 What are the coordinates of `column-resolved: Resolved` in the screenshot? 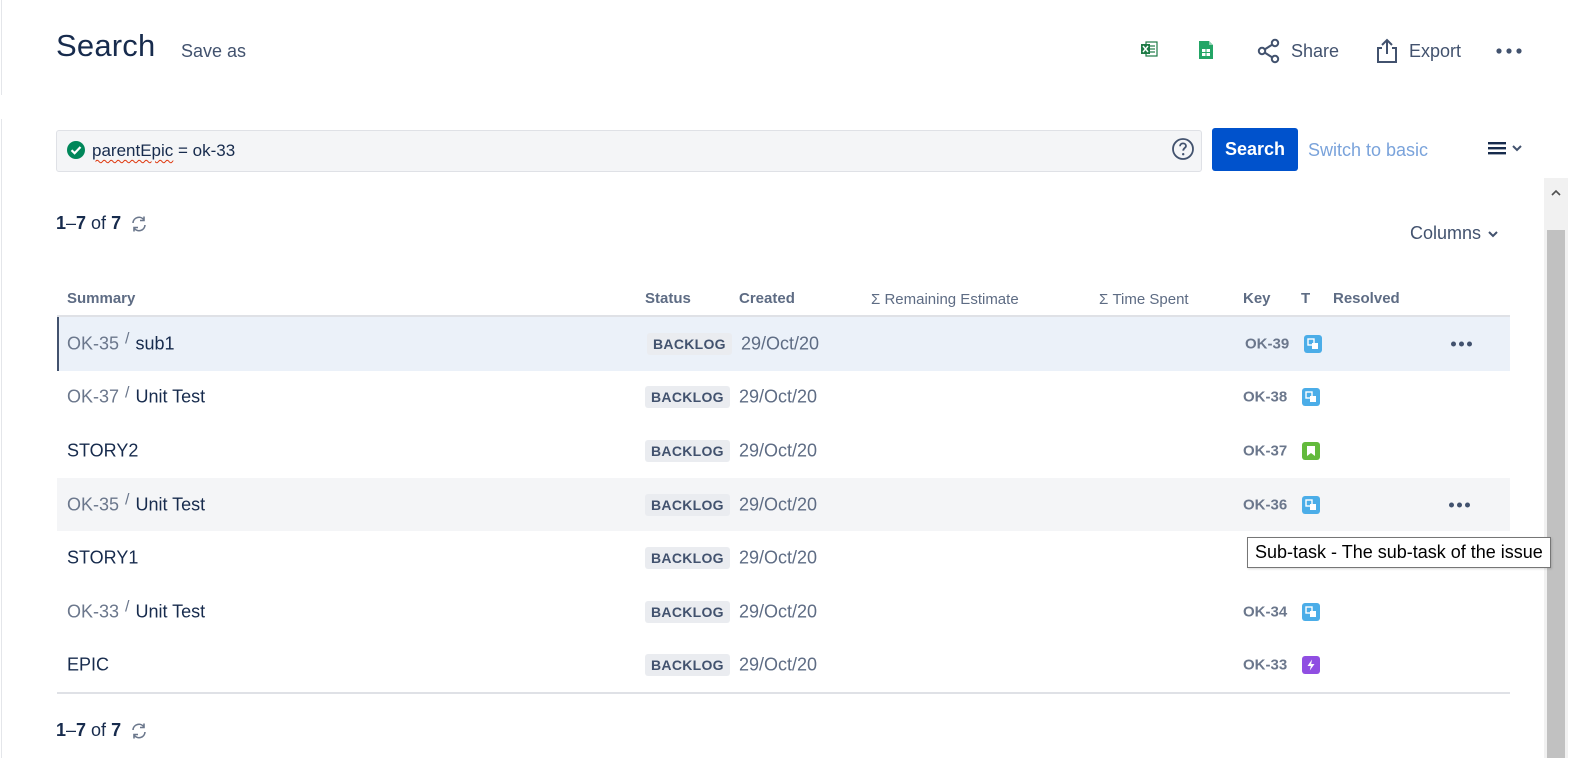 It's located at (1366, 298).